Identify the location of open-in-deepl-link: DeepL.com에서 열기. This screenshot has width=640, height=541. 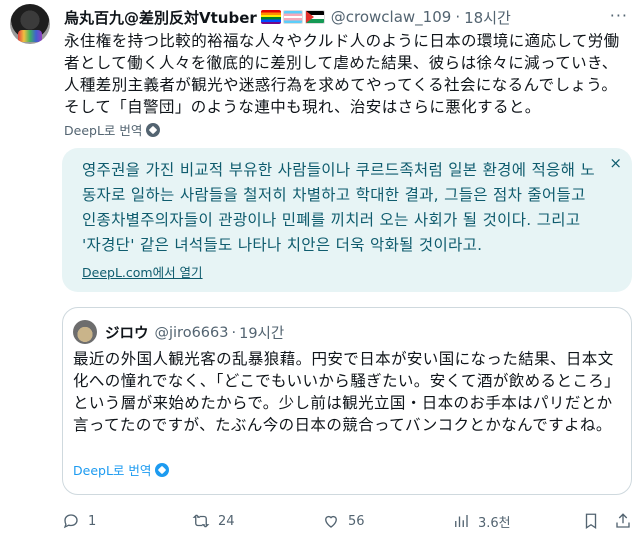
(142, 271).